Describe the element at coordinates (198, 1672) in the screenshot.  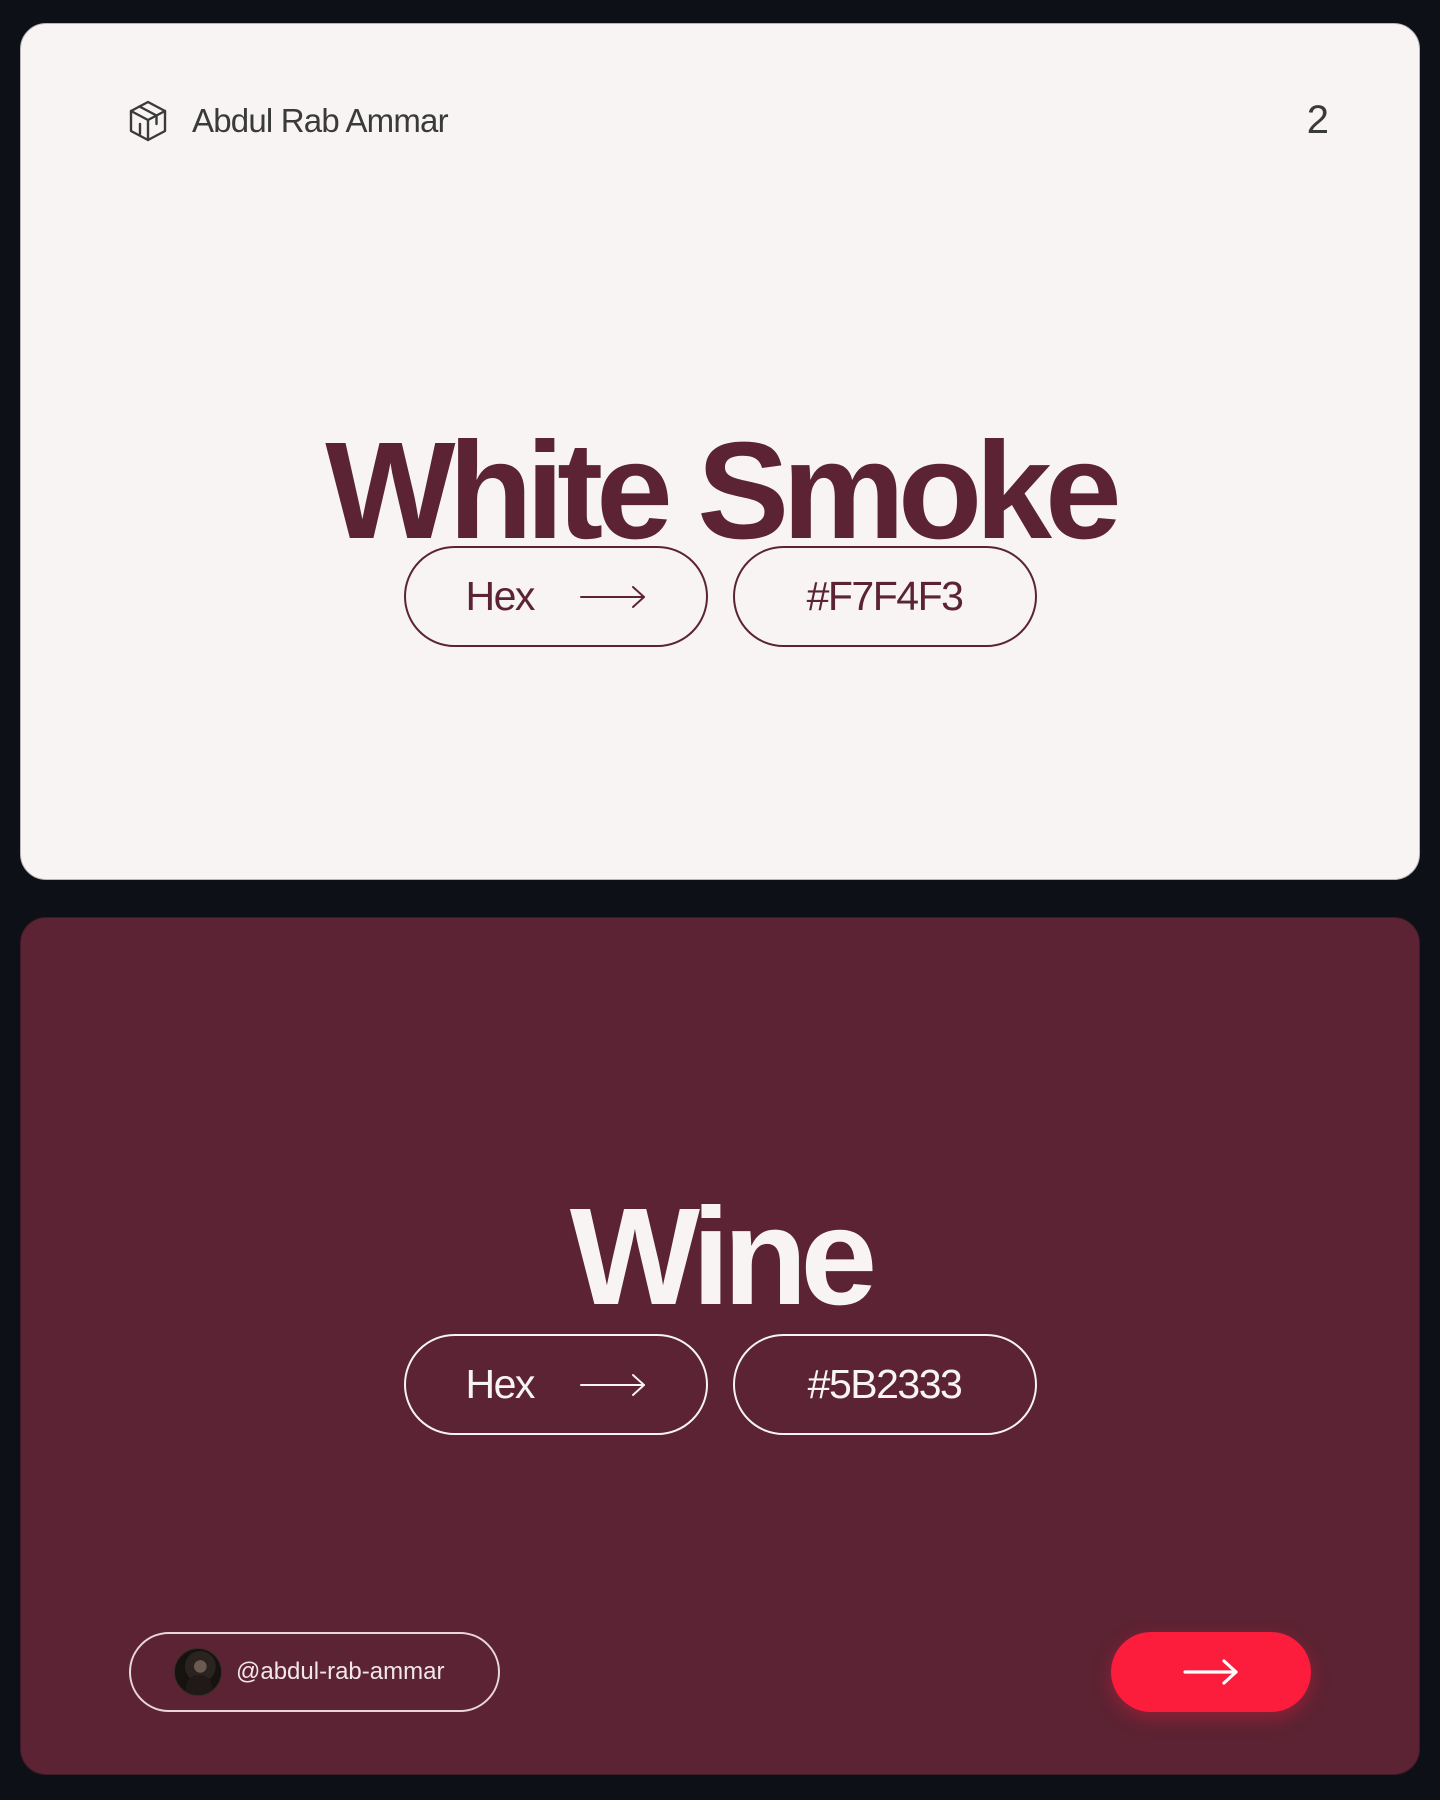
I see `avatar` at that location.